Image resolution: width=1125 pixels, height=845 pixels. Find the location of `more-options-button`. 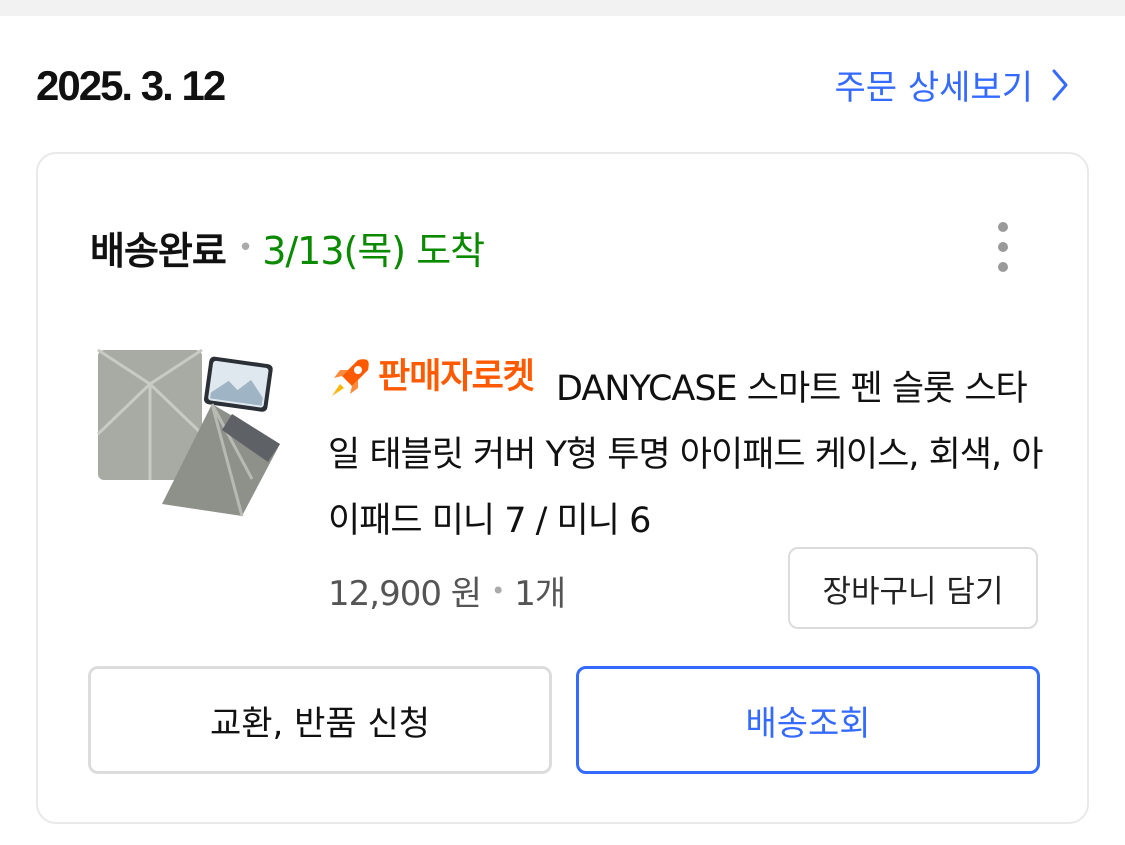

more-options-button is located at coordinates (1003, 247).